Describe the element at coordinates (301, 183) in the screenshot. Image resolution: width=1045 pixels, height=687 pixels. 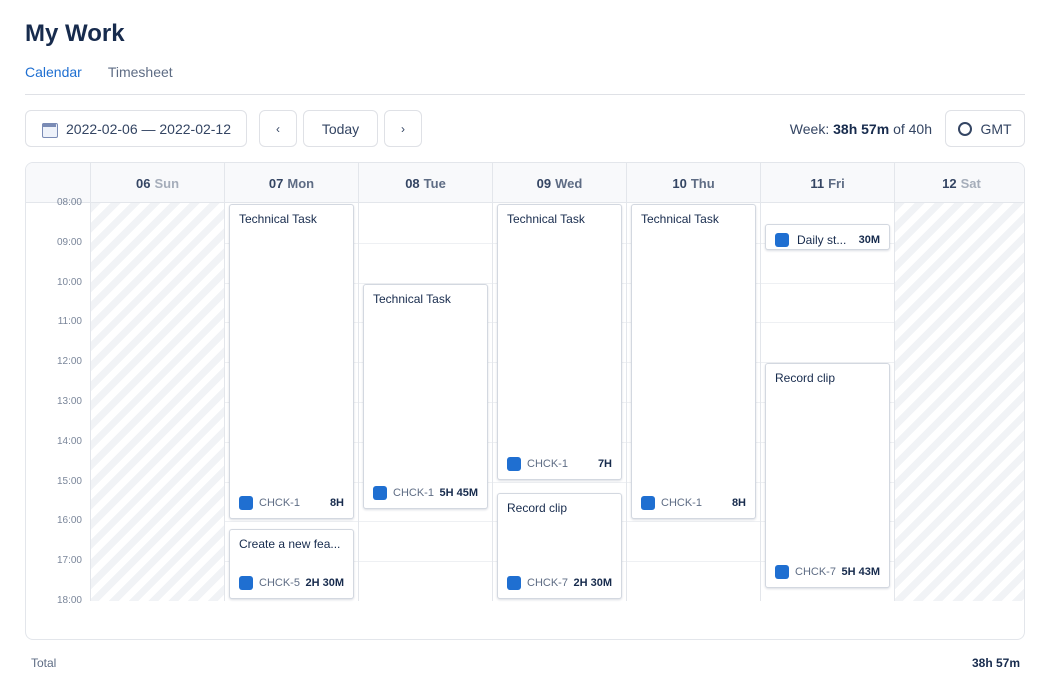
I see `day-name: Mon` at that location.